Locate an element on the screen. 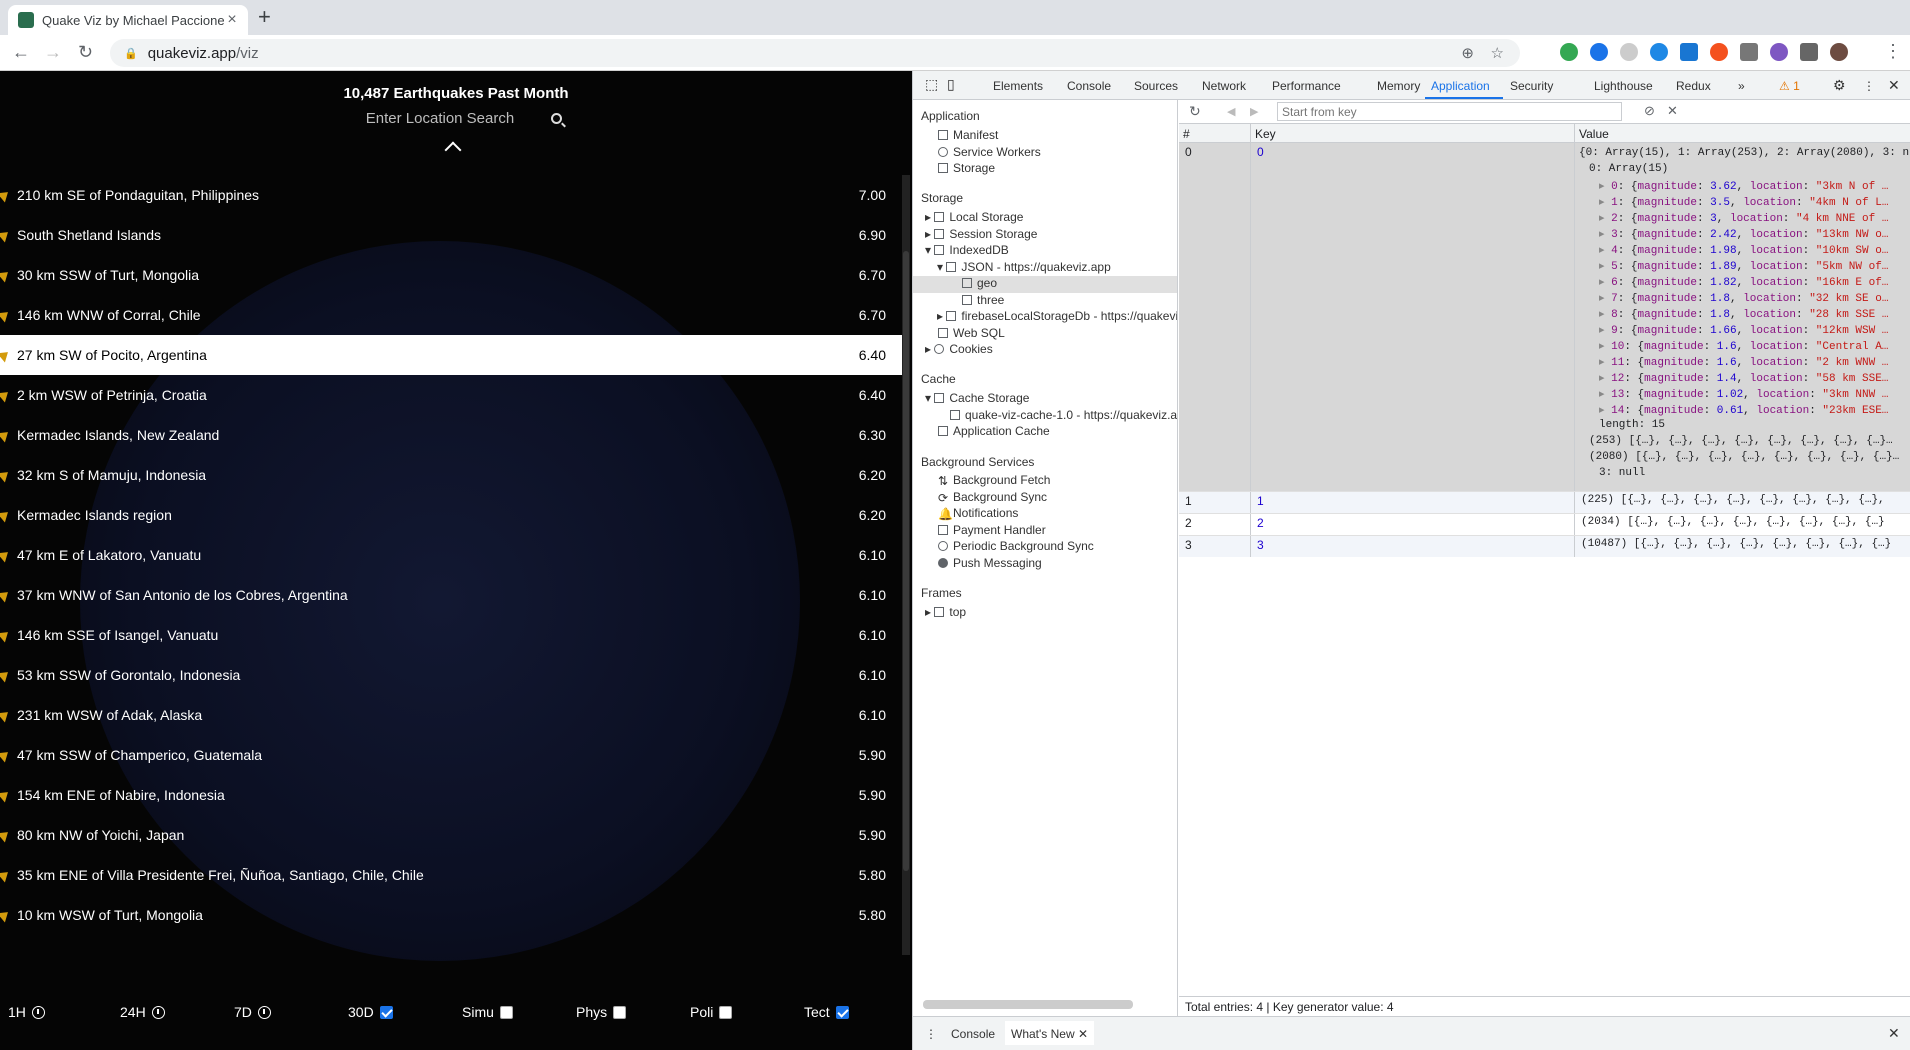 The height and width of the screenshot is (1050, 1910). list-item: 32 km S of Mamuju, Indonesia 6.20 is located at coordinates (451, 475).